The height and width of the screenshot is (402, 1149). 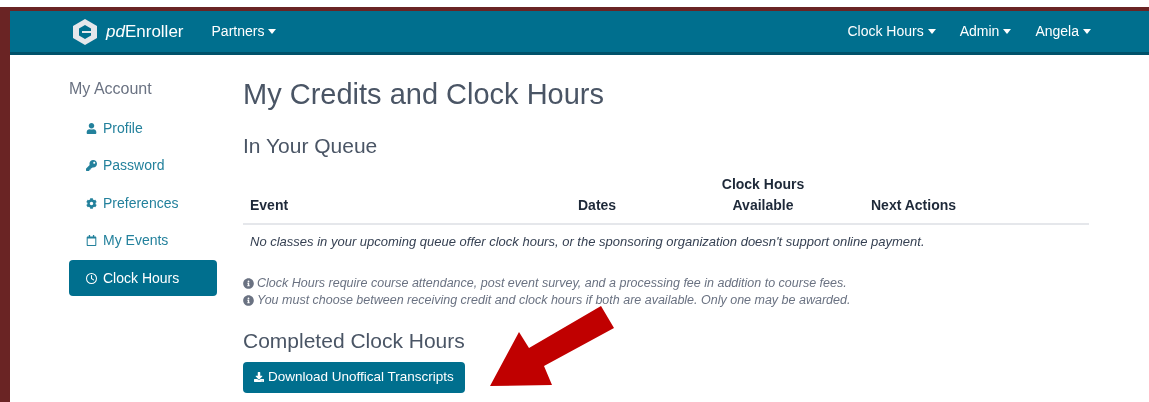 I want to click on sidebar-item: My Events, so click(x=143, y=240).